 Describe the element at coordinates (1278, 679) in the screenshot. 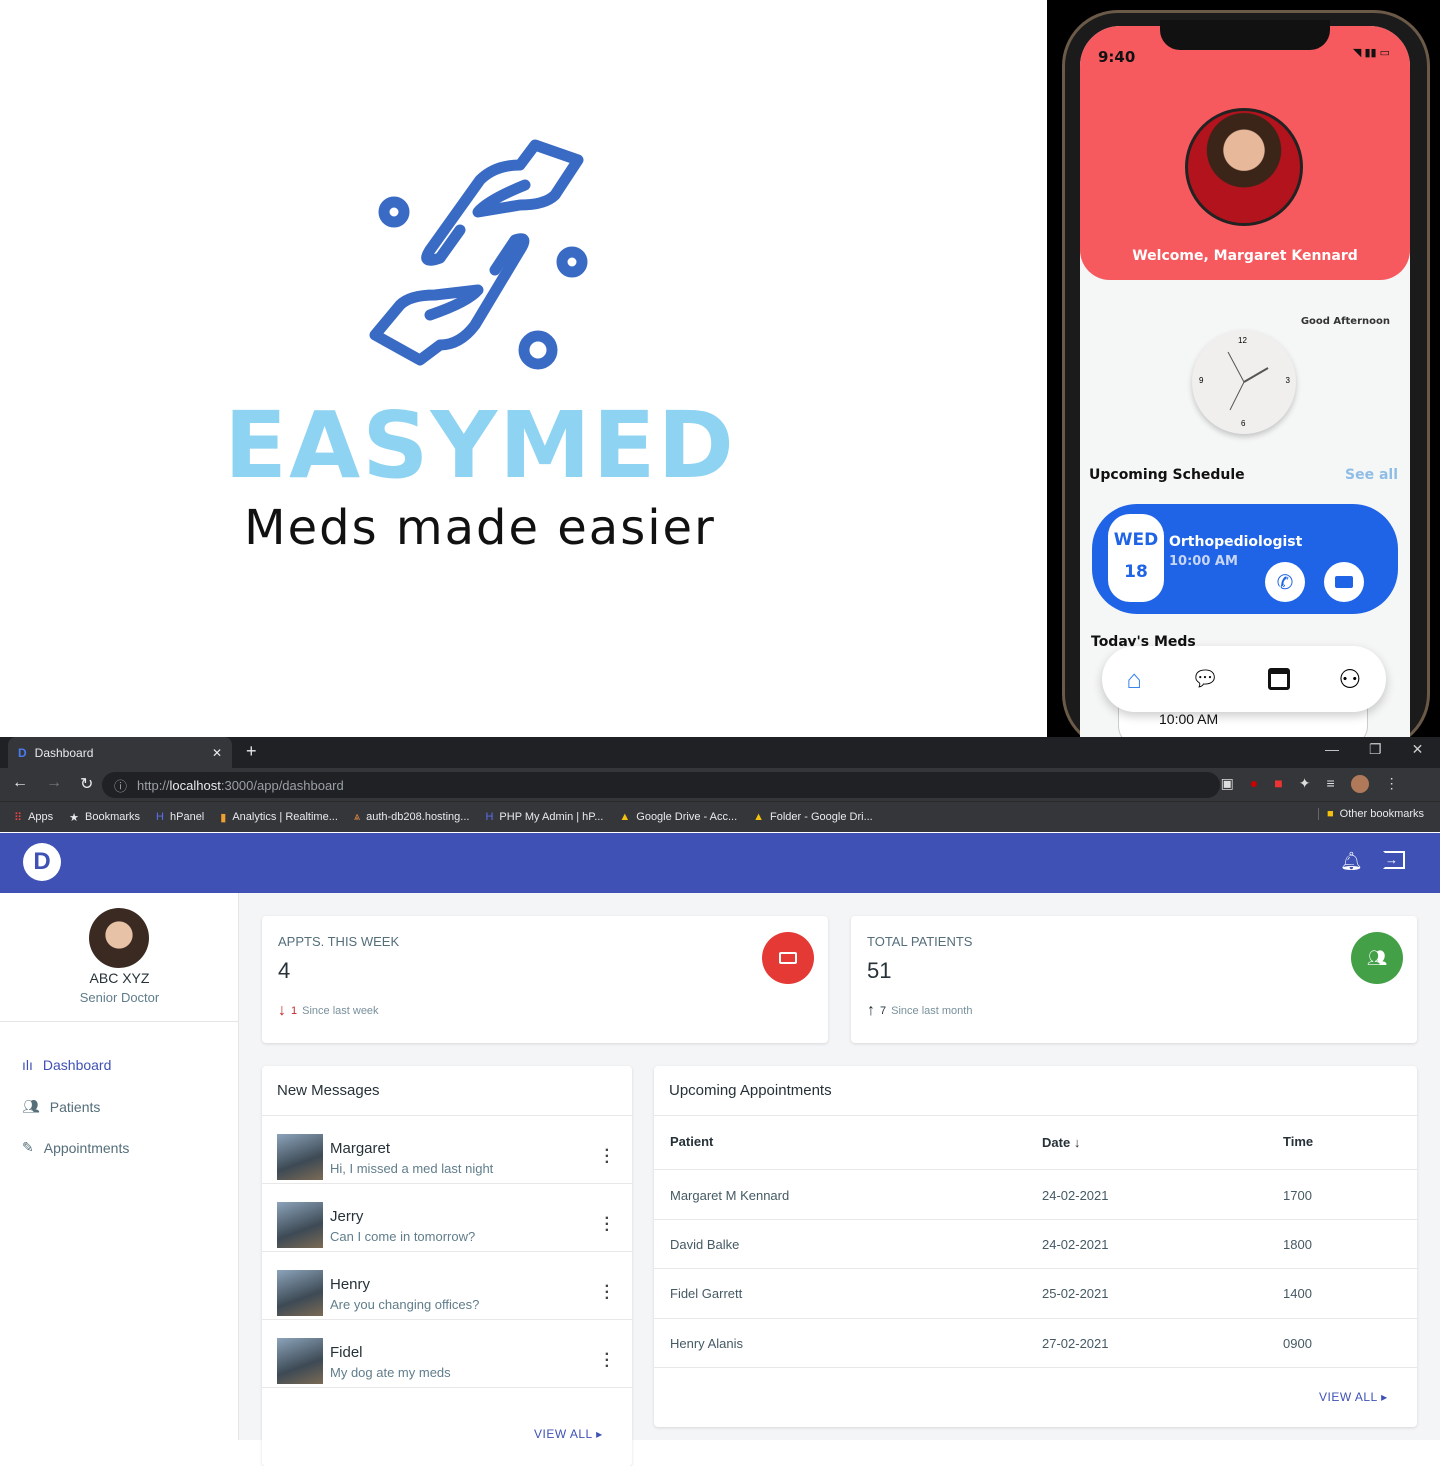

I see `calendar-icon` at that location.